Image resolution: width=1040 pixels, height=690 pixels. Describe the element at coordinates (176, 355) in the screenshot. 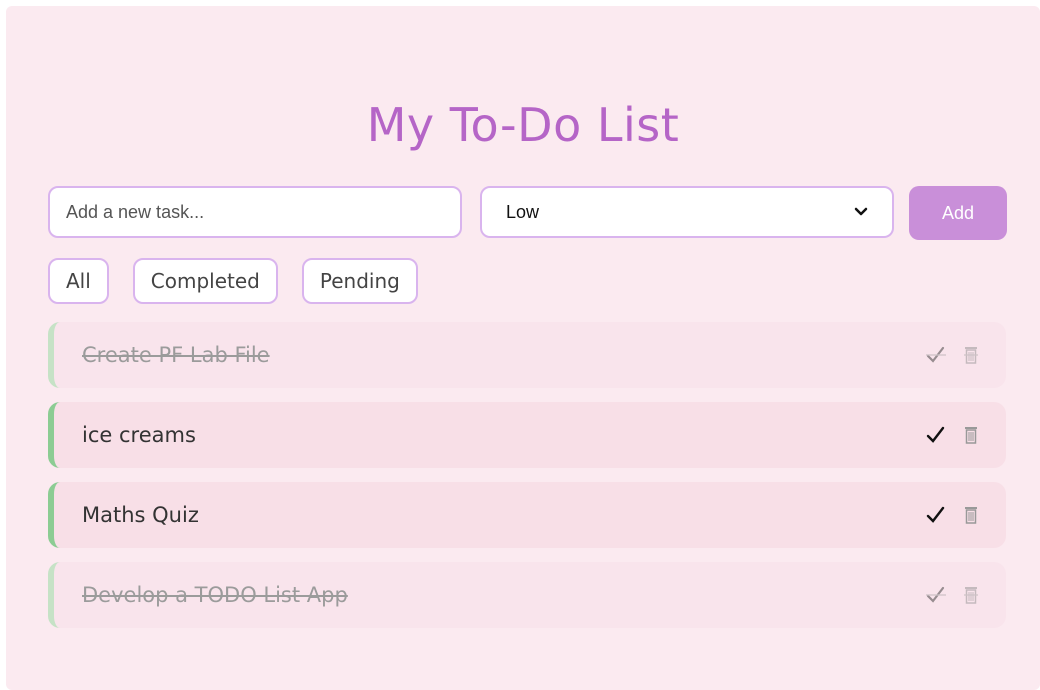

I see `task-text: Create PF Lab File` at that location.